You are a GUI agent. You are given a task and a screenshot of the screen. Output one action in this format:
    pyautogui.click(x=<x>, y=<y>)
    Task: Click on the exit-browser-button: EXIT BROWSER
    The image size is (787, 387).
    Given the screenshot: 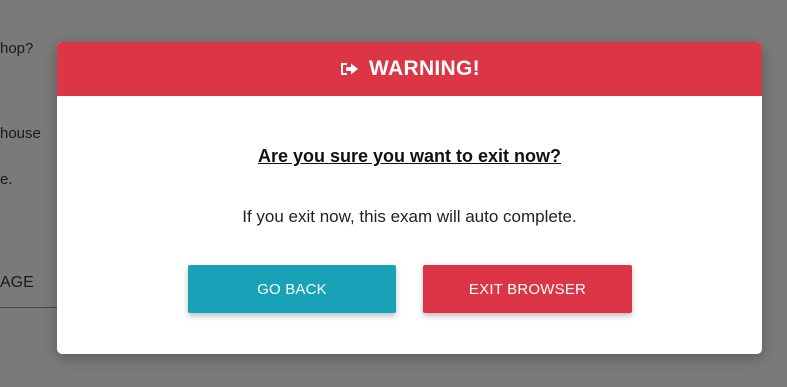 What is the action you would take?
    pyautogui.click(x=527, y=289)
    